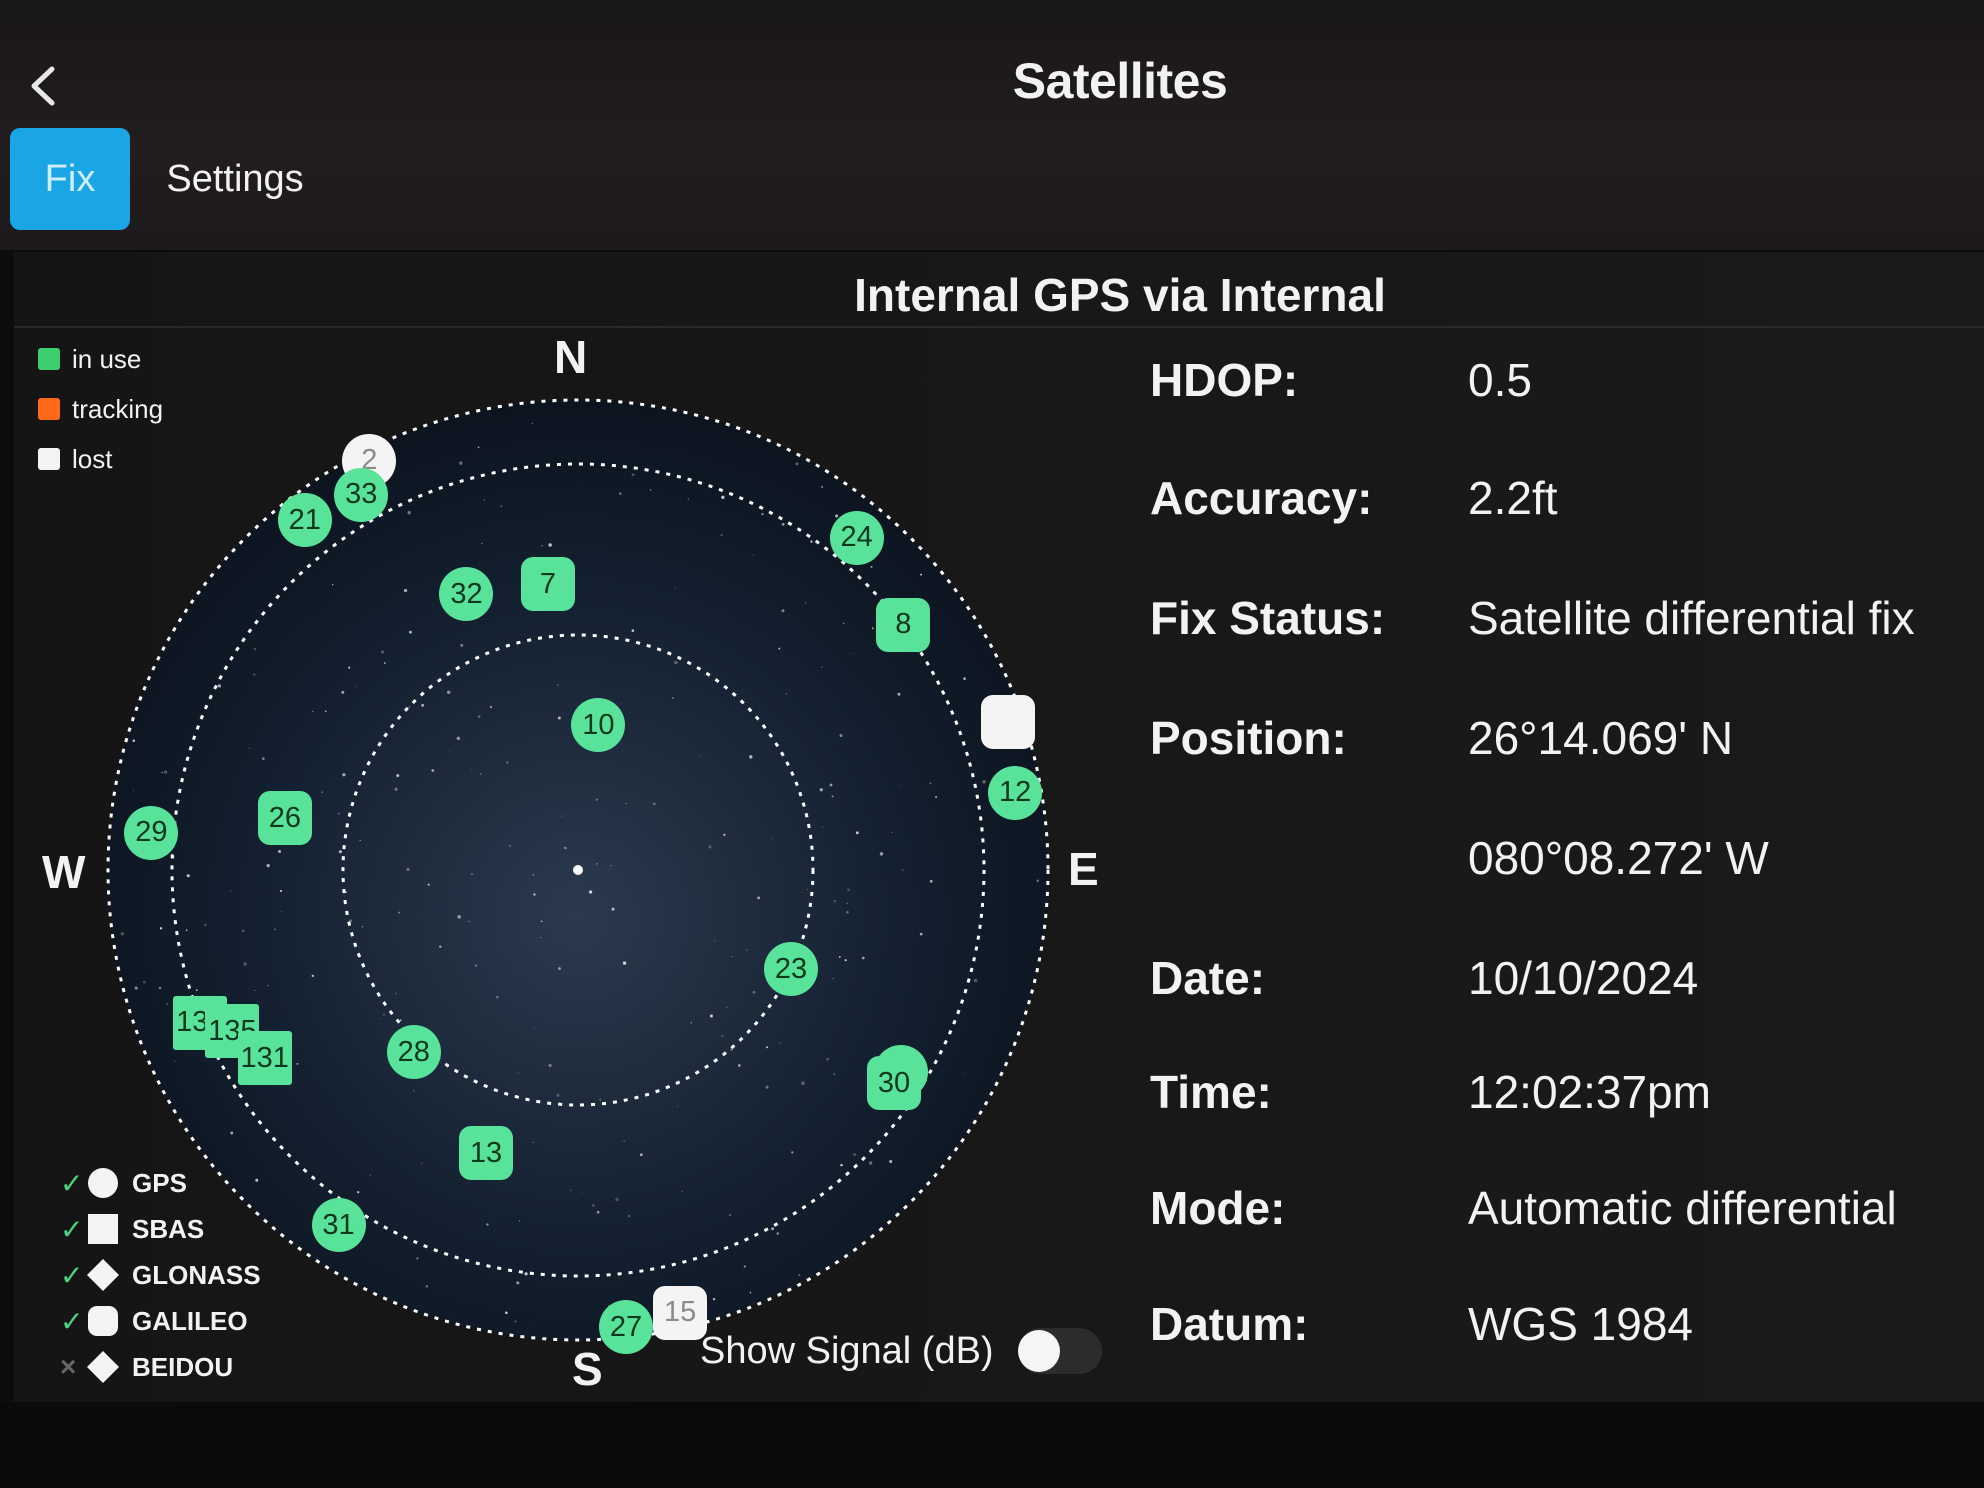 This screenshot has width=1984, height=1488. Describe the element at coordinates (68, 1366) in the screenshot. I see `cross-icon: ×` at that location.